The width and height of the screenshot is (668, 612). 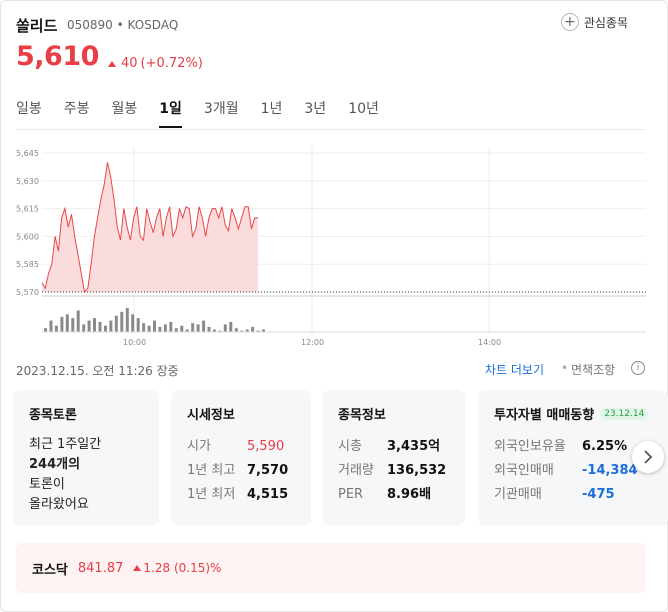 I want to click on y-tick-label: 5,645, so click(x=27, y=153).